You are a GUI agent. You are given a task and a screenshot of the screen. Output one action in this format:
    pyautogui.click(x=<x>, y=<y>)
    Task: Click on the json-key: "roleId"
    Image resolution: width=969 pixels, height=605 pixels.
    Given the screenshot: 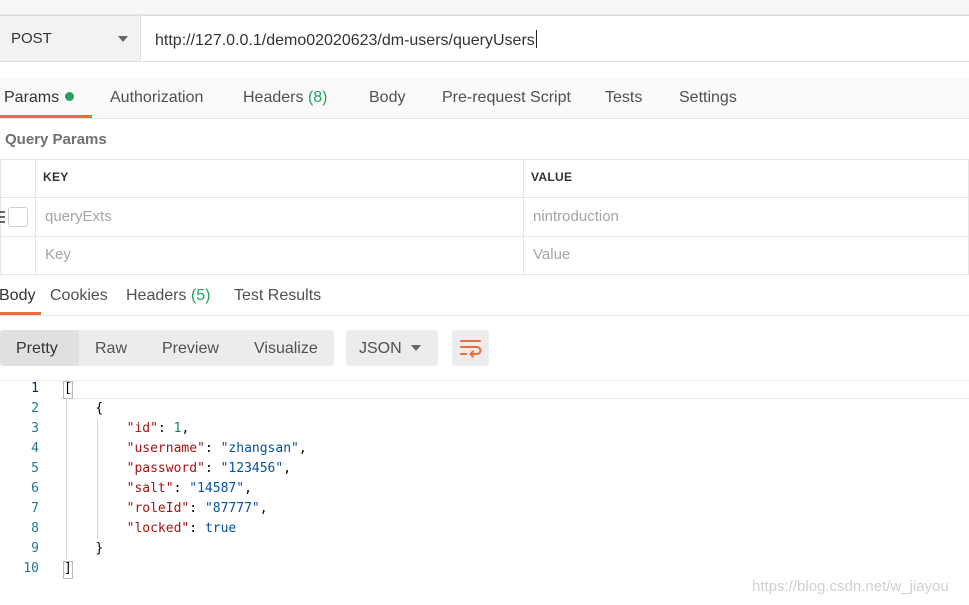 What is the action you would take?
    pyautogui.click(x=158, y=508)
    